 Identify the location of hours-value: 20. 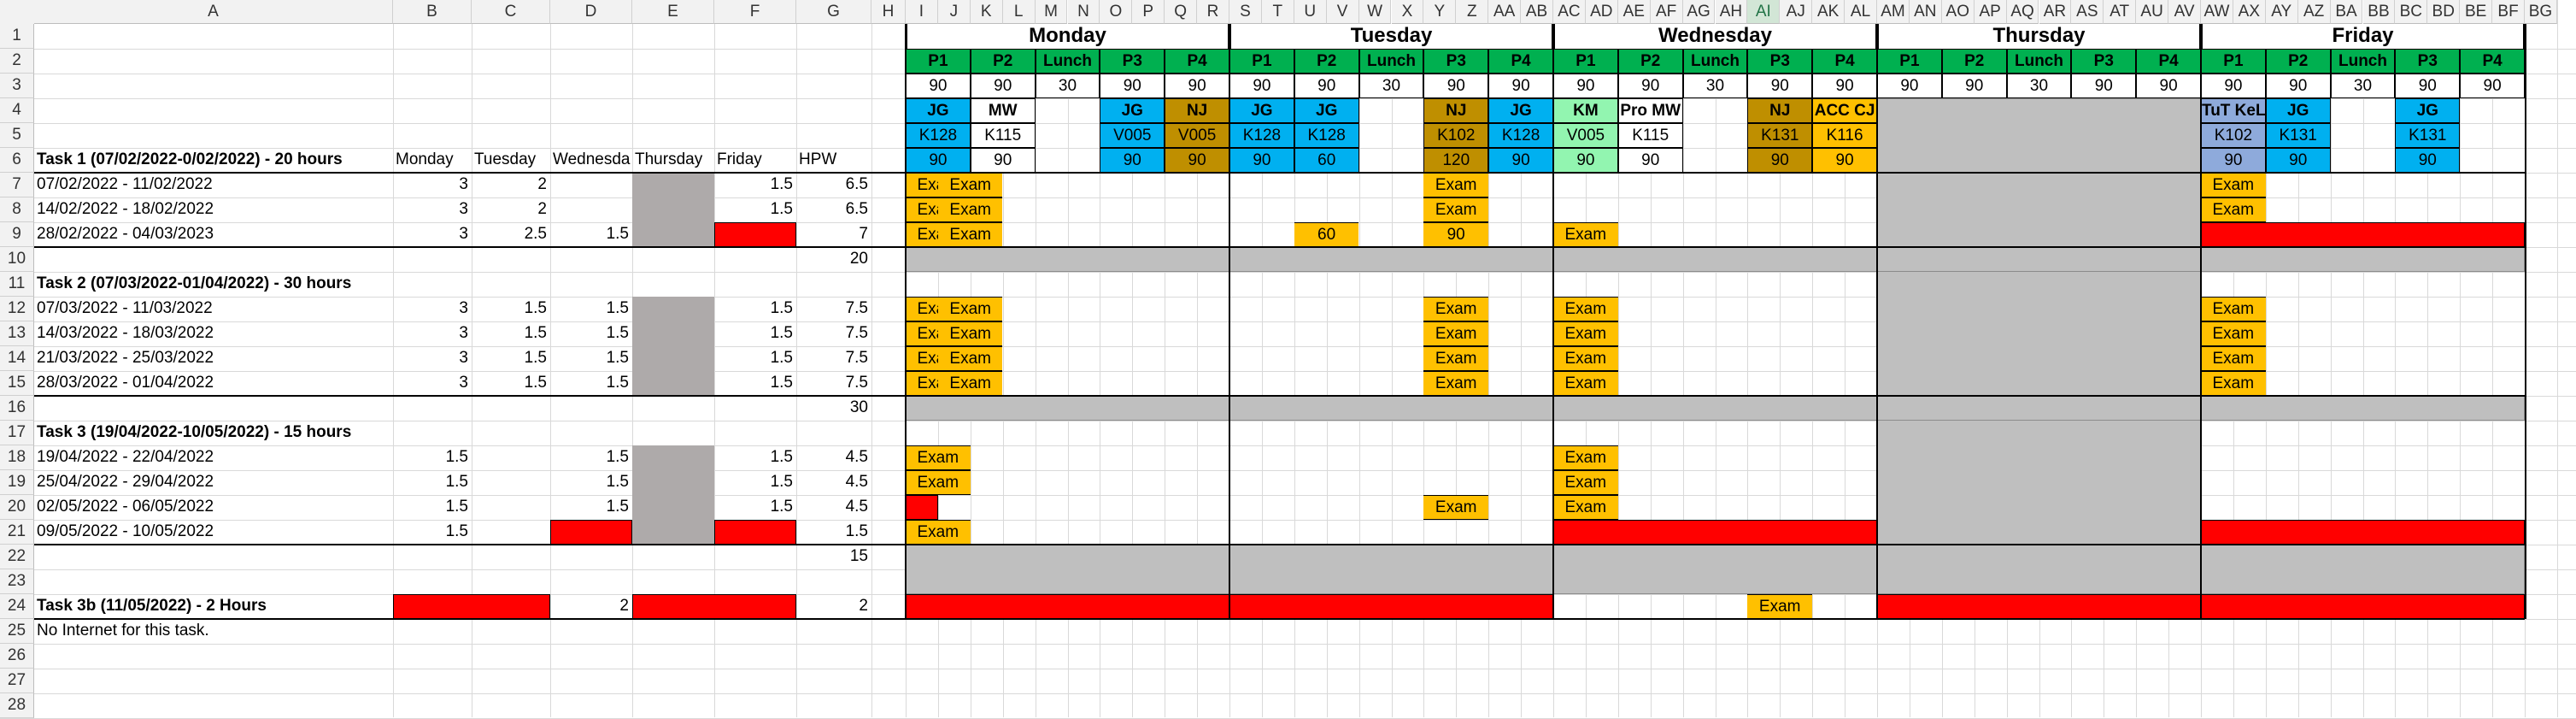
(833, 260).